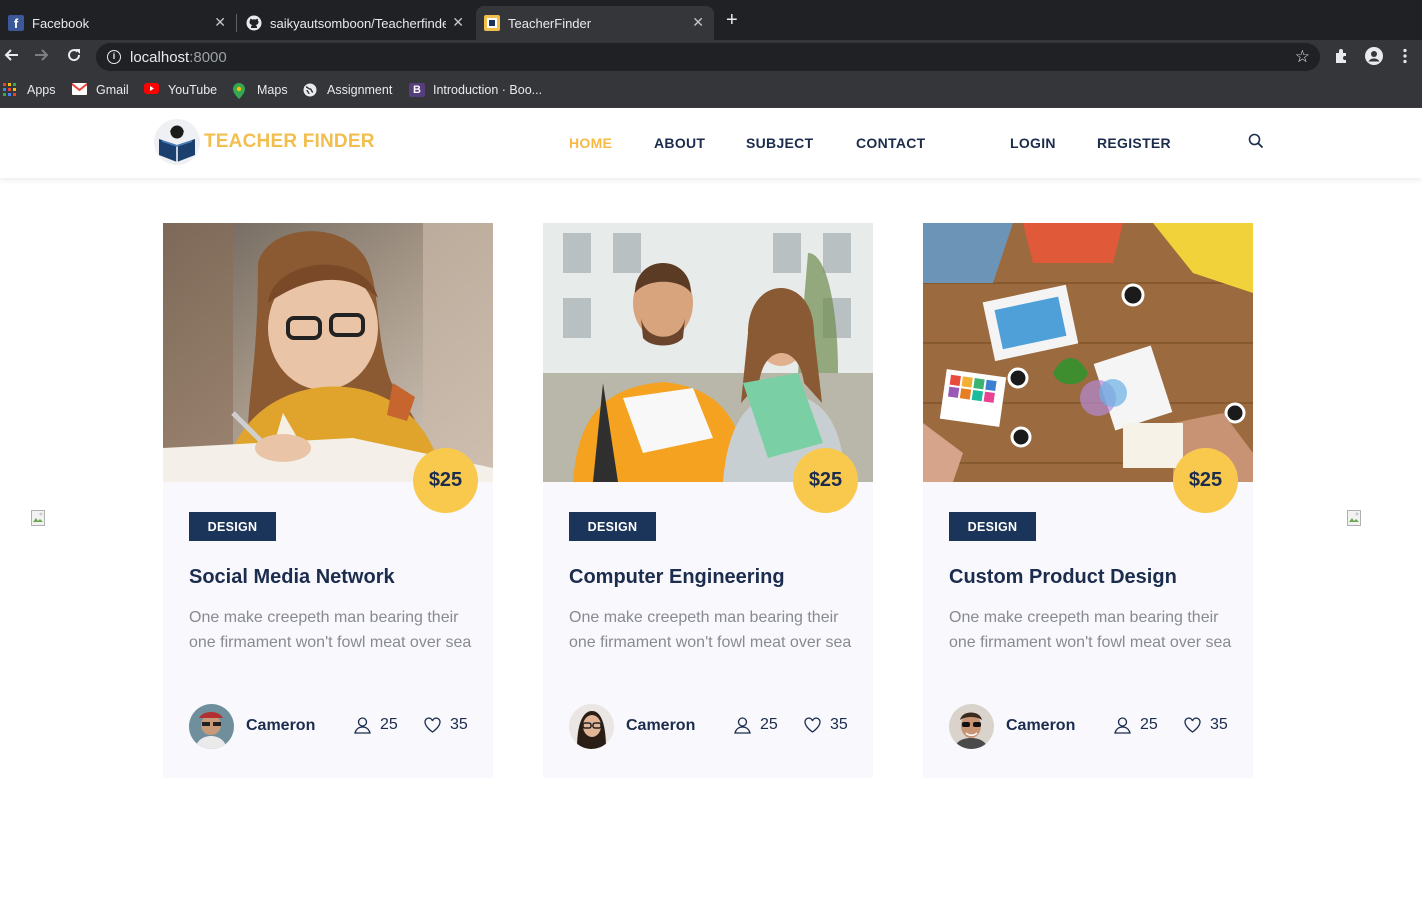 The image size is (1422, 897). I want to click on bootstrap-icon: B, so click(417, 90).